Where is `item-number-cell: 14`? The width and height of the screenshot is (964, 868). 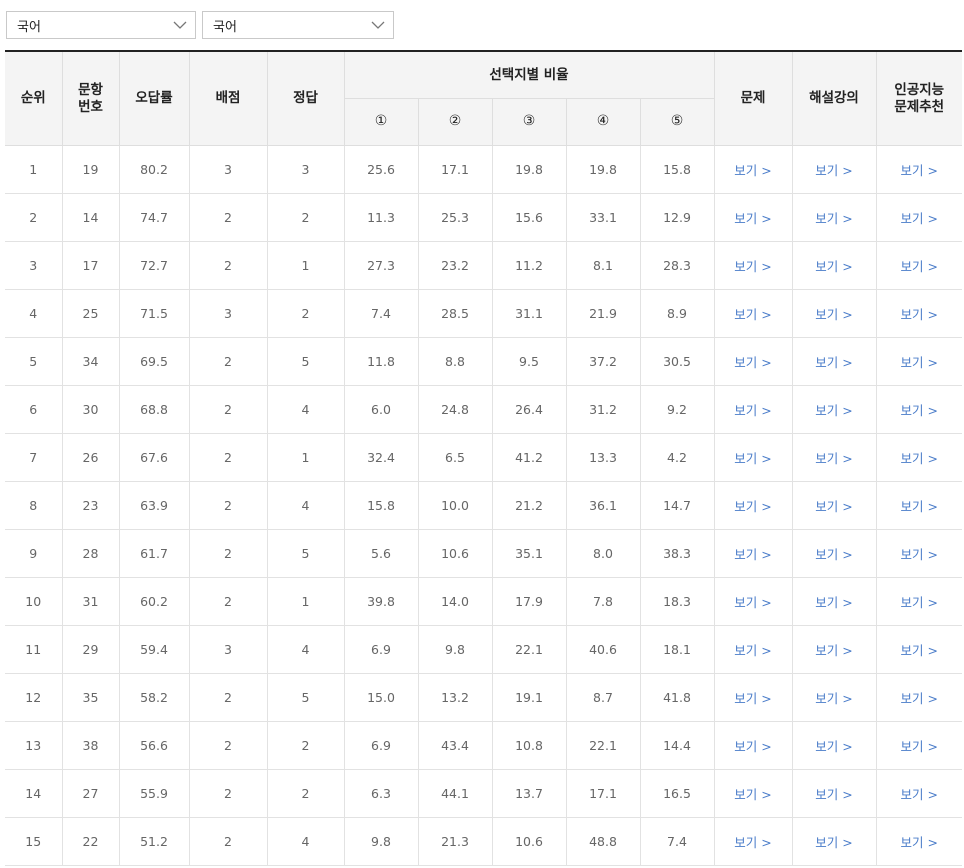
item-number-cell: 14 is located at coordinates (90, 217).